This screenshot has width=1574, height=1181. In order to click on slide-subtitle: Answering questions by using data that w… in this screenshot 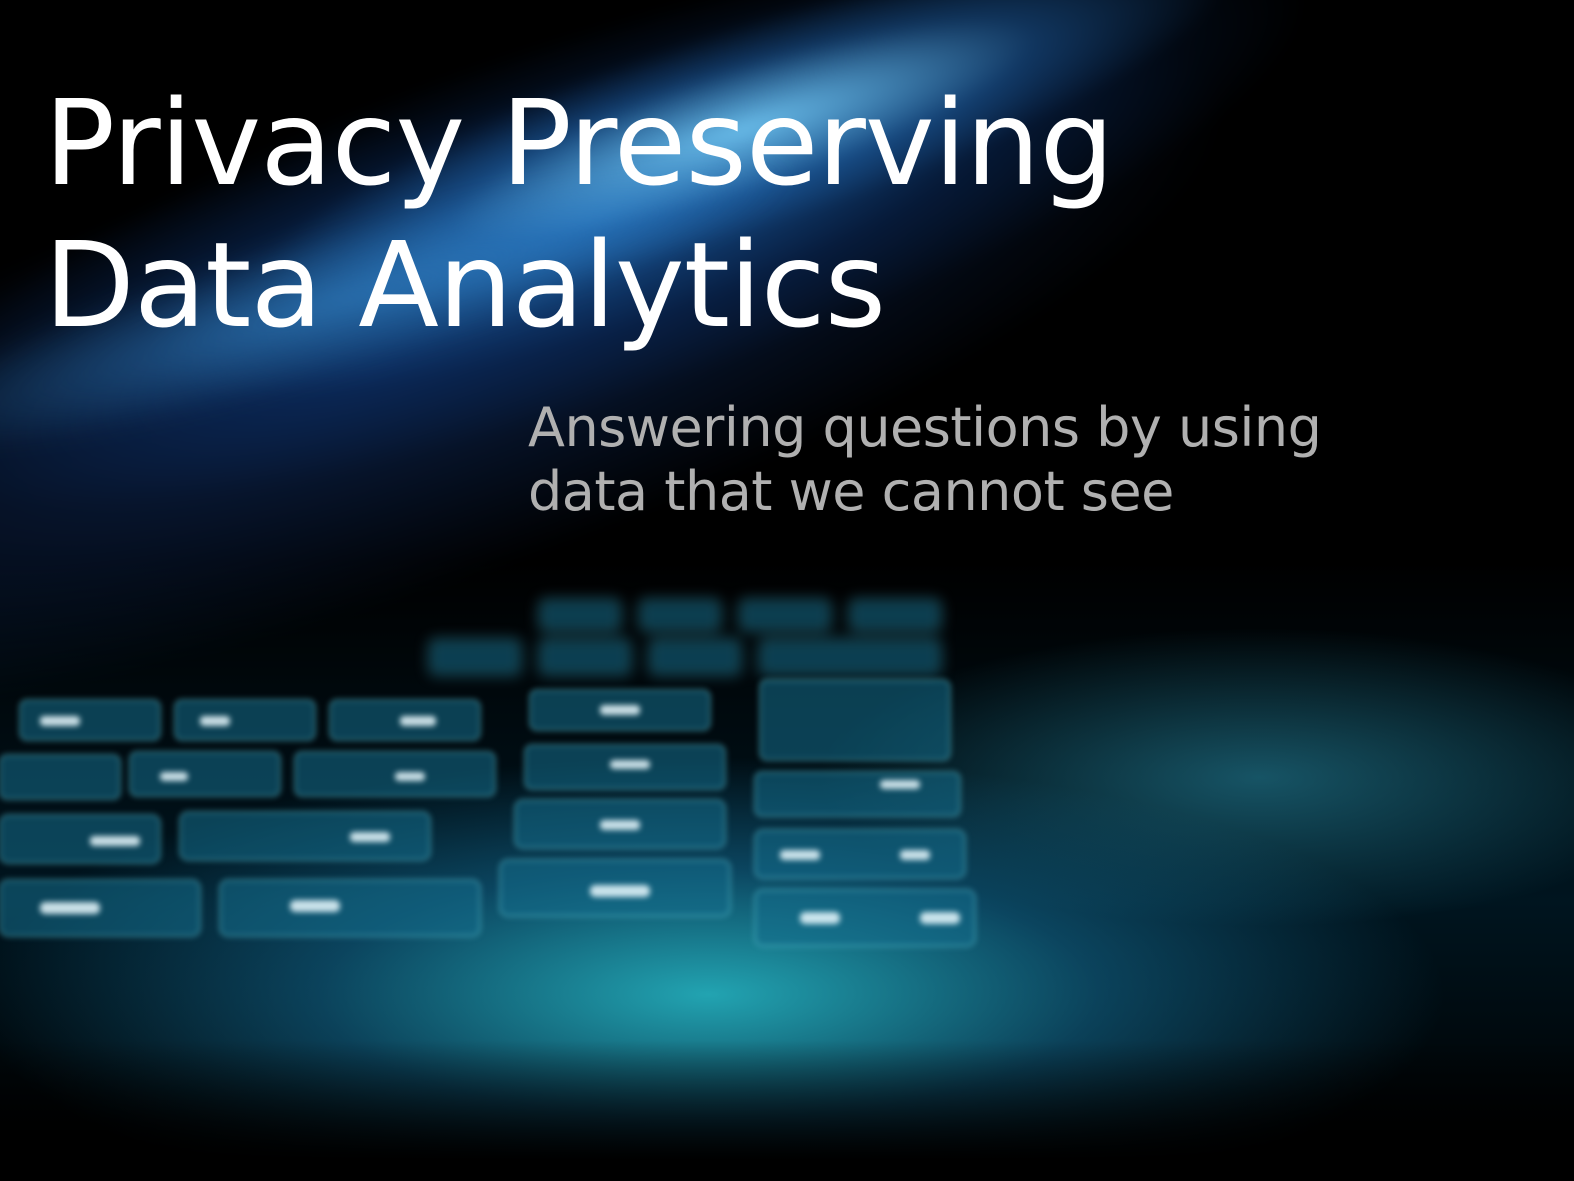, I will do `click(925, 460)`.